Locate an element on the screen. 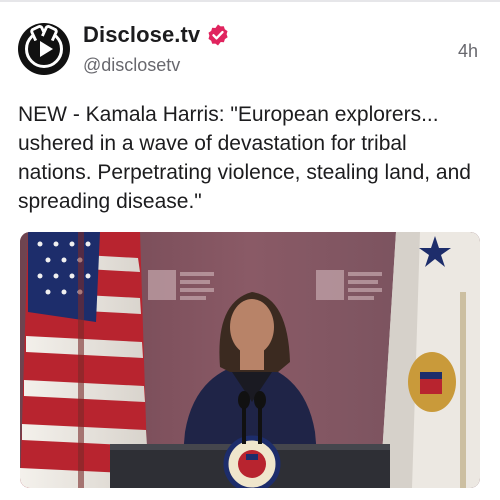 The image size is (500, 500). avatar is located at coordinates (44, 49).